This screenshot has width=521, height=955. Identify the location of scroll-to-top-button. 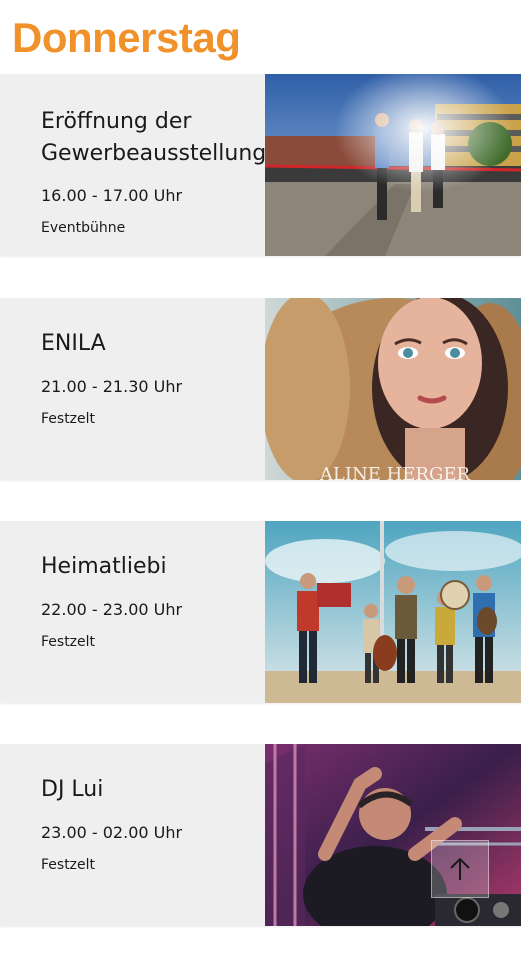
(460, 869).